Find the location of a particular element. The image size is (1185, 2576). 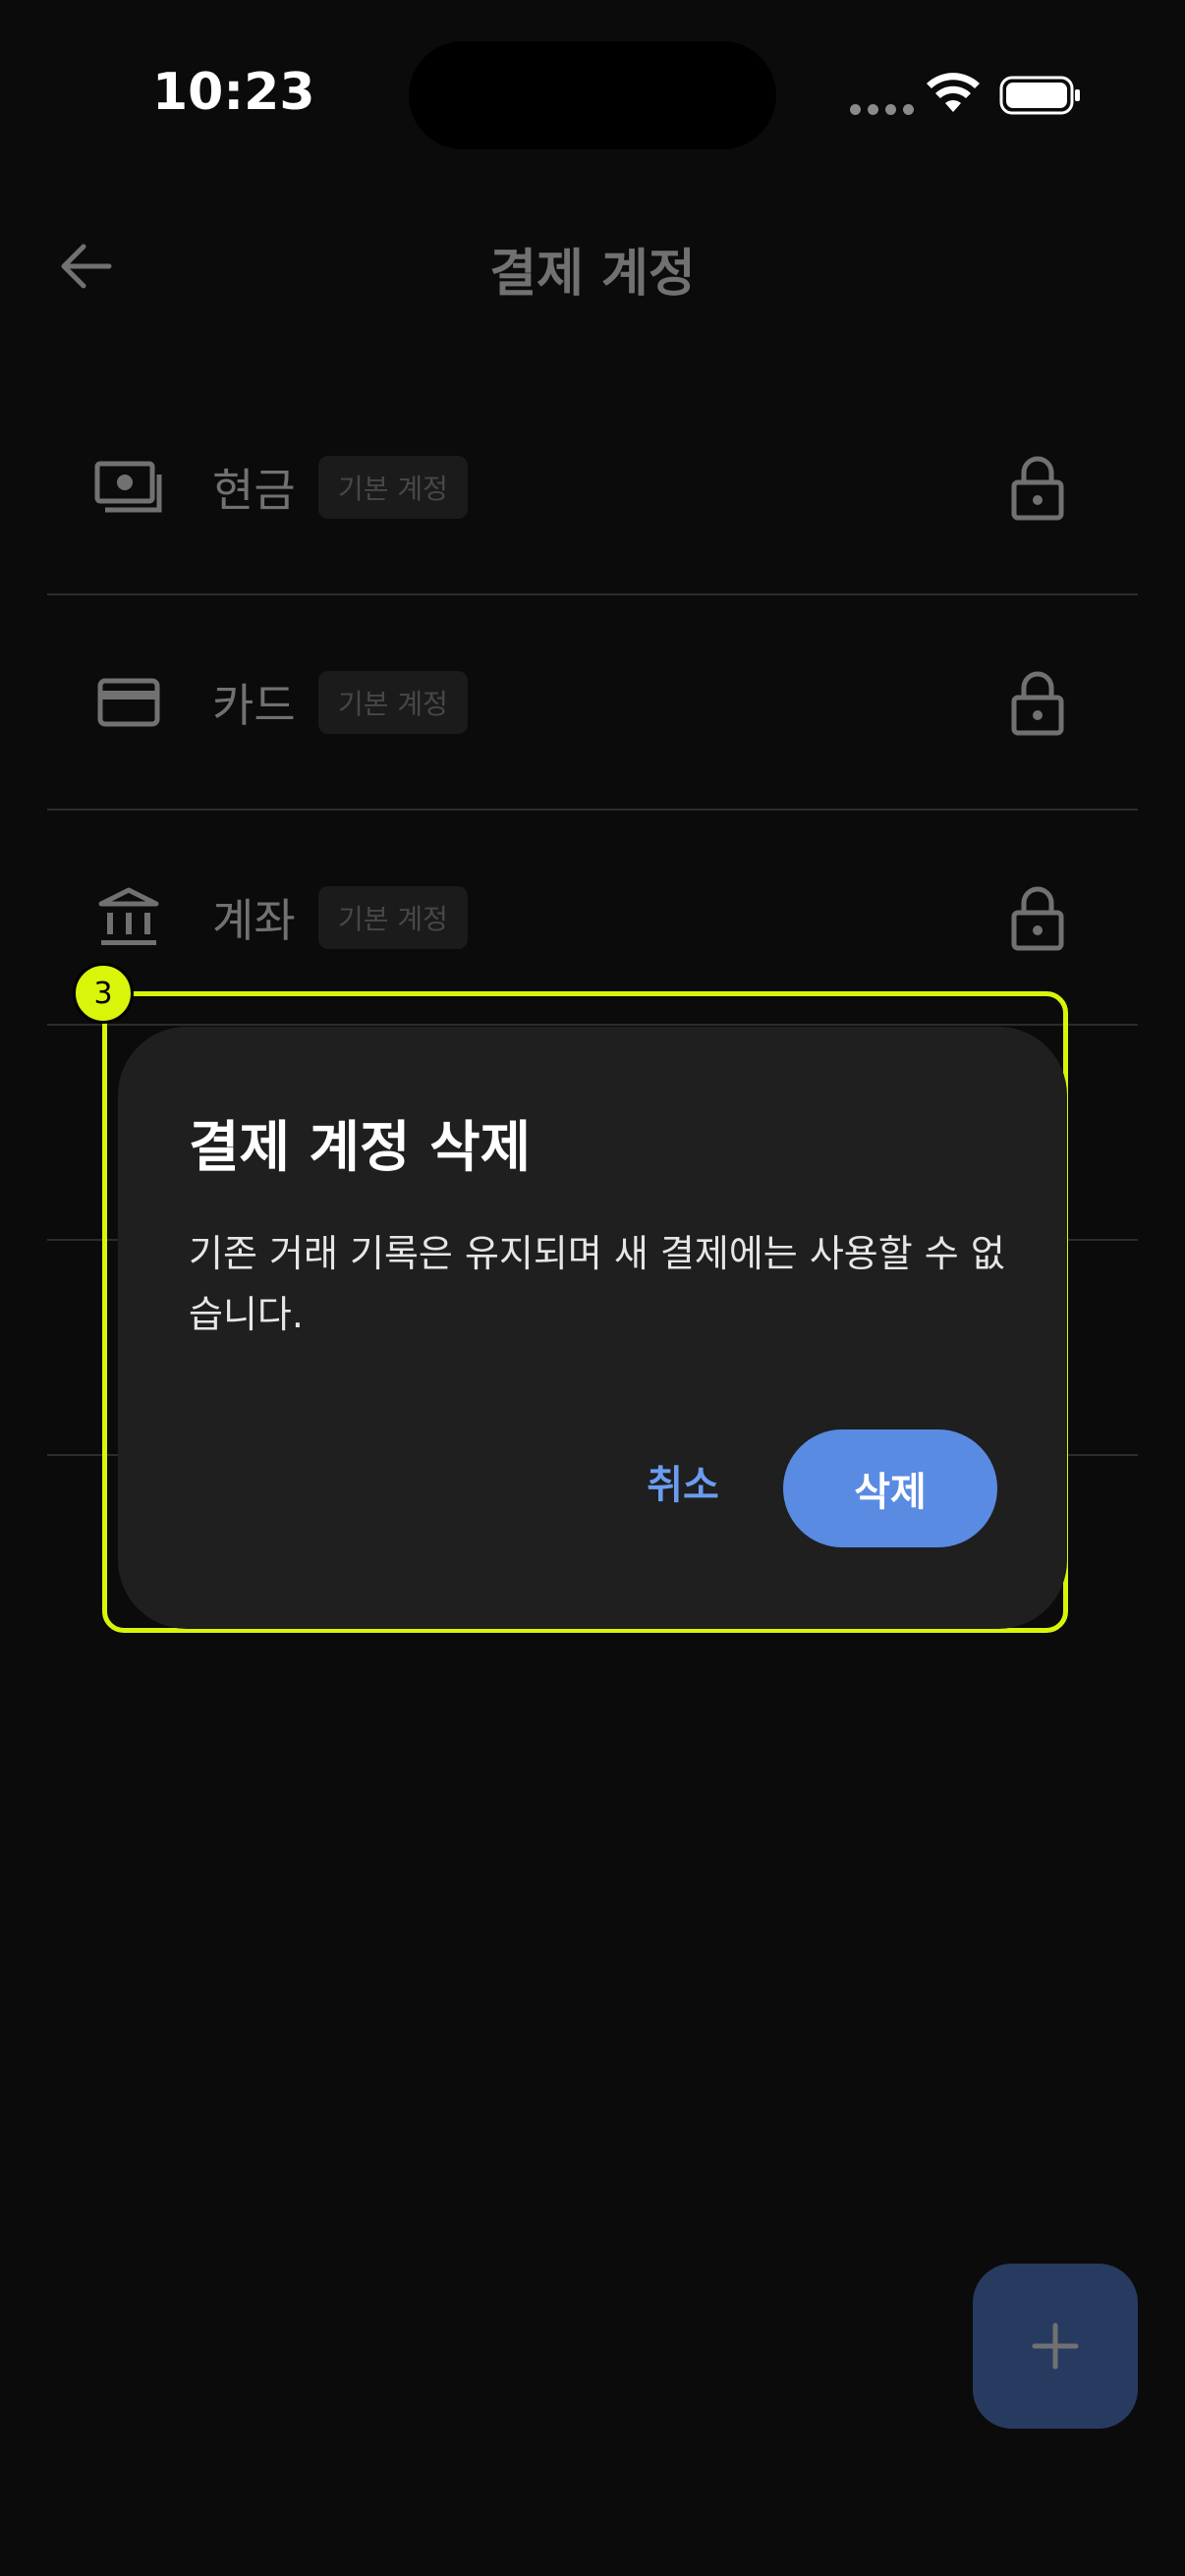

add-account-button is located at coordinates (1056, 2346).